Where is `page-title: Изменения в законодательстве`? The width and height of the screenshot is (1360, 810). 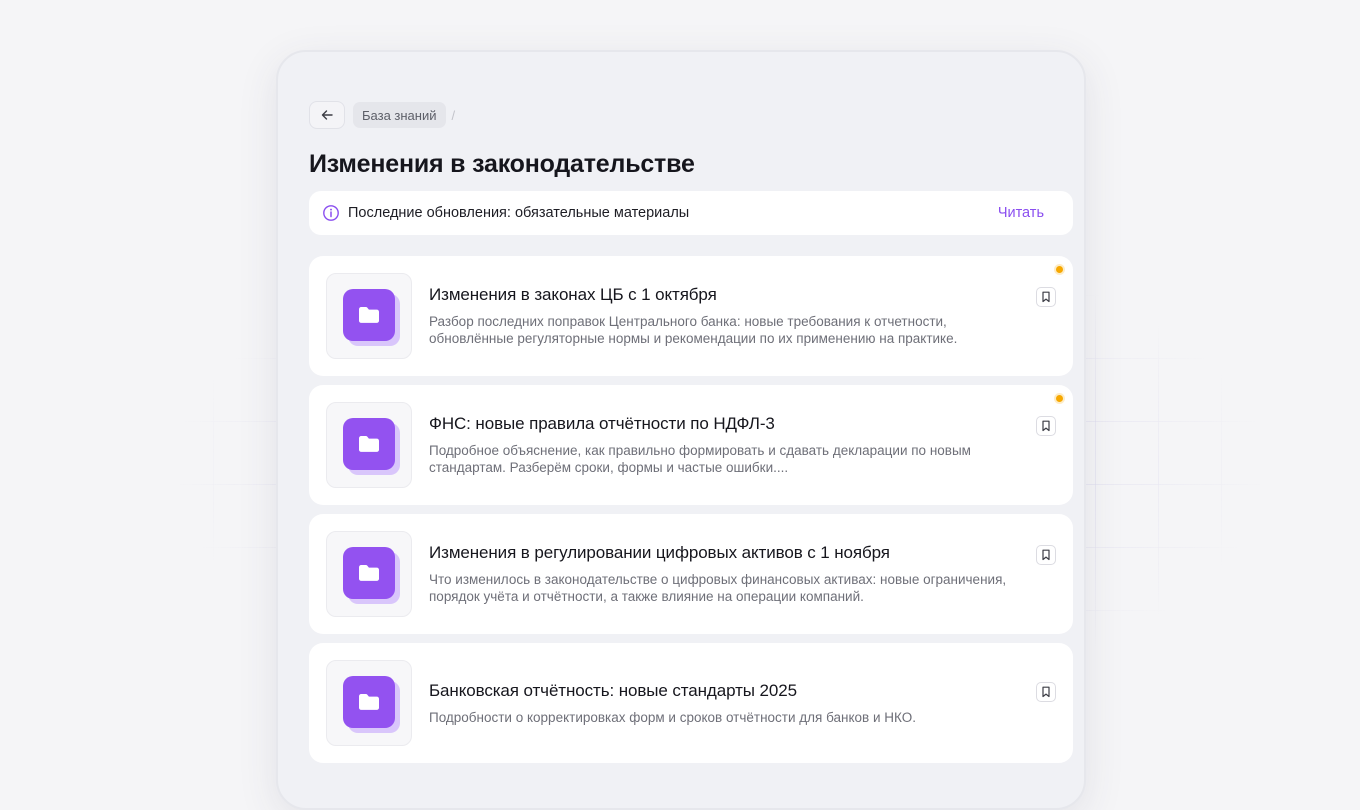
page-title: Изменения в законодательстве is located at coordinates (502, 164).